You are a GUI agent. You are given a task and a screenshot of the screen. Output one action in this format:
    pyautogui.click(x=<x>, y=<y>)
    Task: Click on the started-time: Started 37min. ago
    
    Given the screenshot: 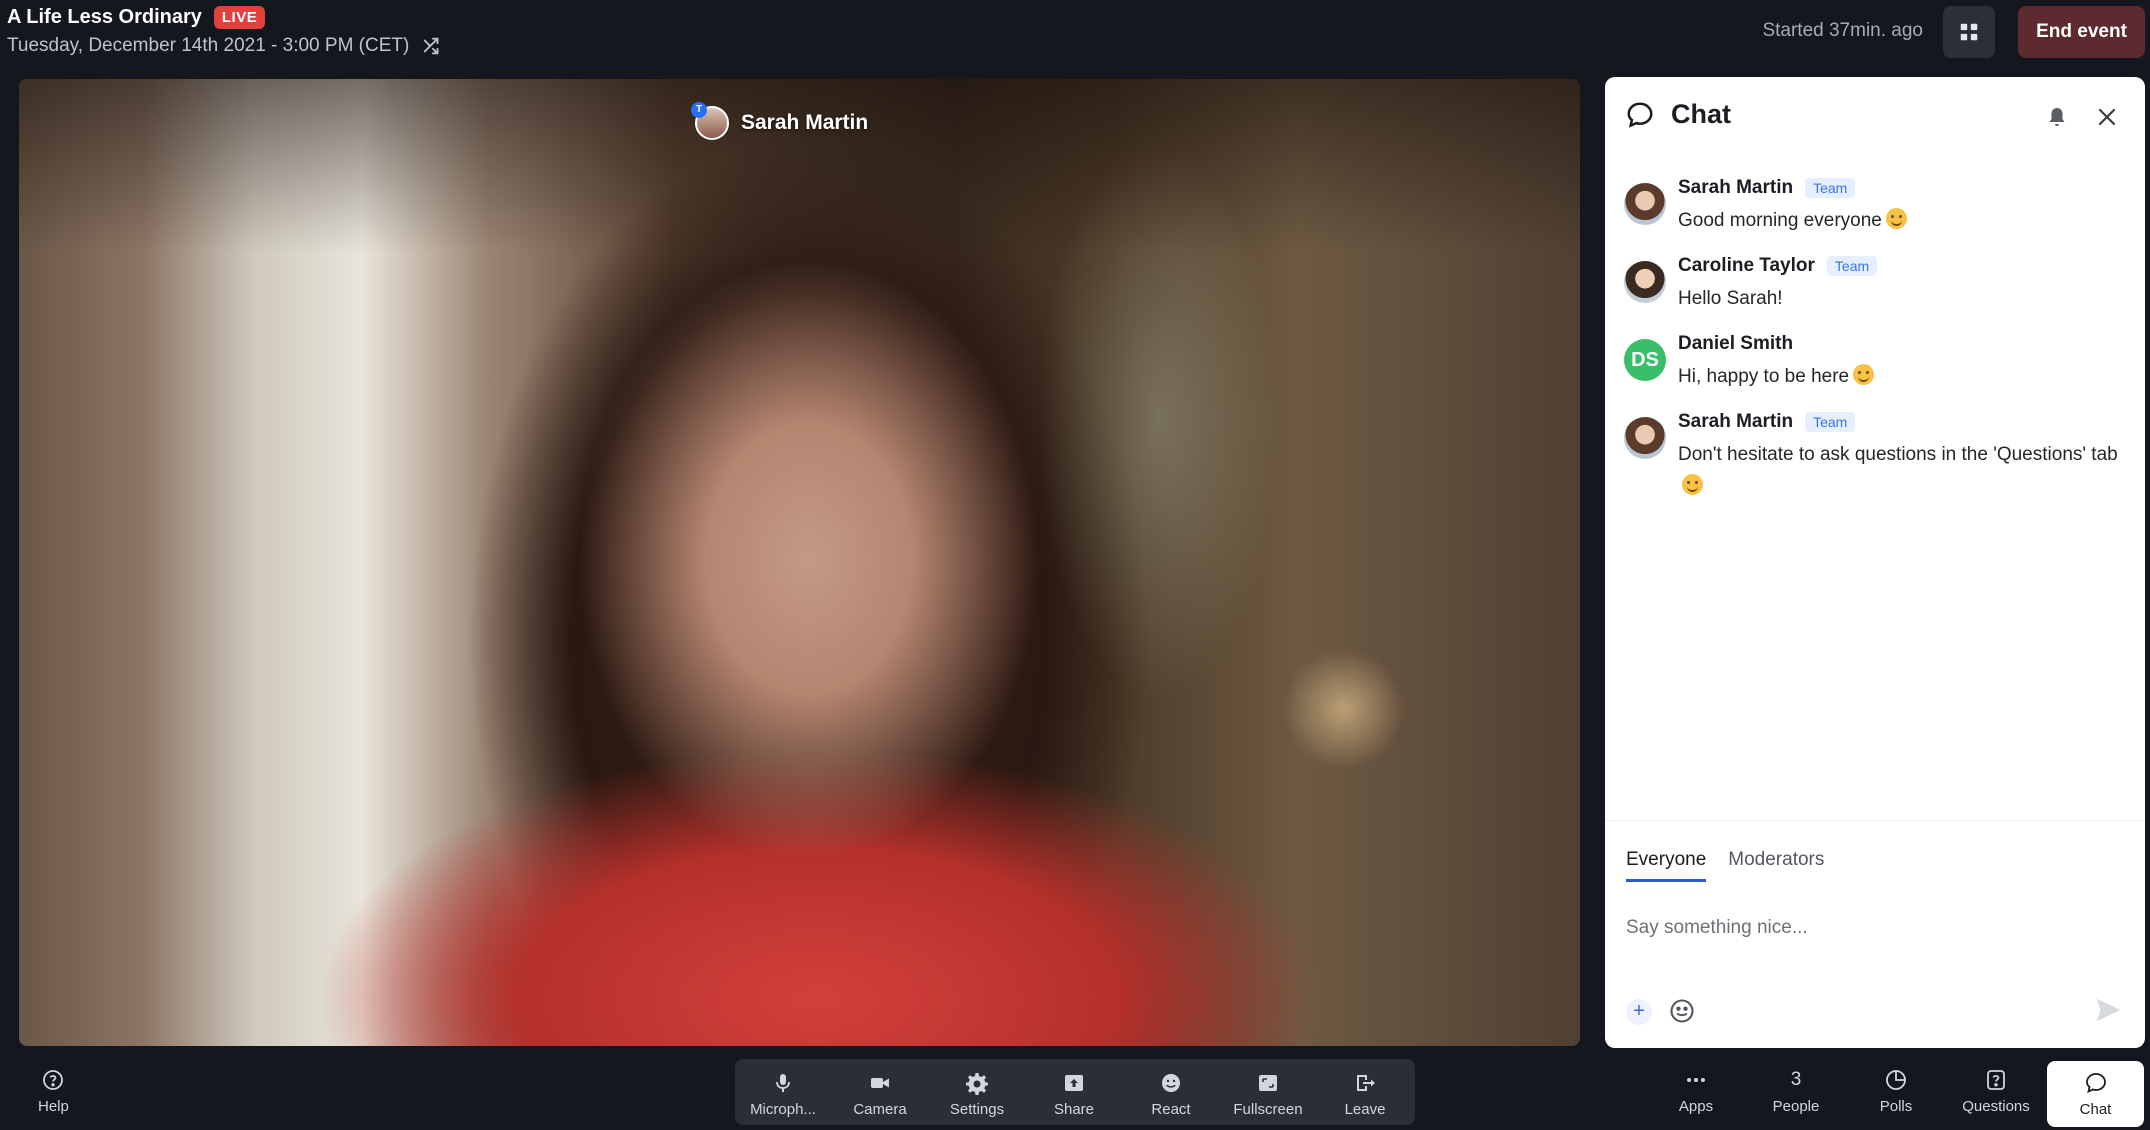 What is the action you would take?
    pyautogui.click(x=1842, y=30)
    